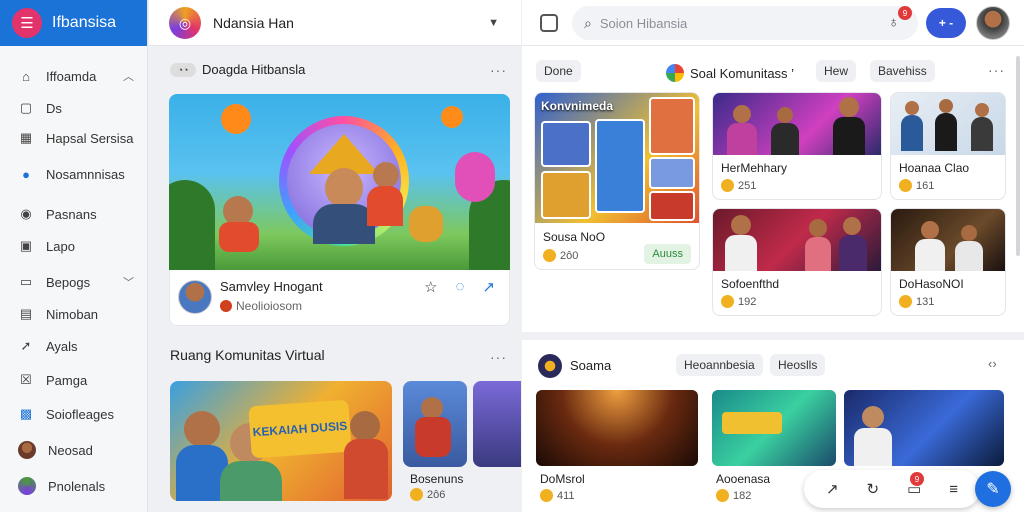  What do you see at coordinates (336, 23) in the screenshot?
I see `profile-select: ◎ Ndansia Han ▼` at bounding box center [336, 23].